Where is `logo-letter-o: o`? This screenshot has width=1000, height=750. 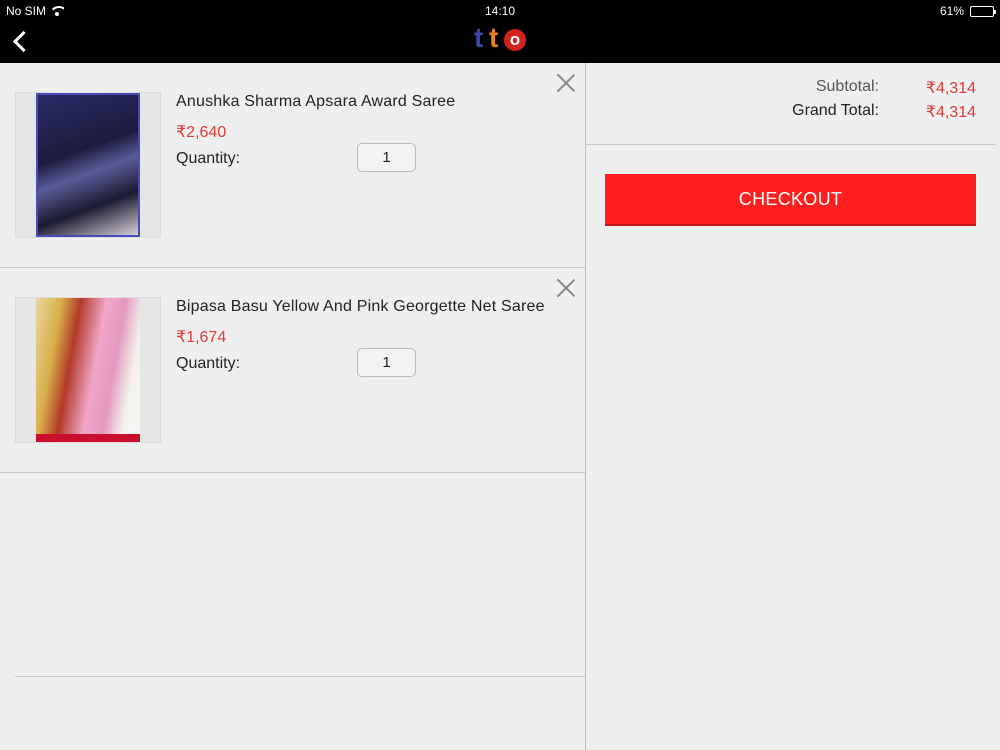 logo-letter-o: o is located at coordinates (515, 40).